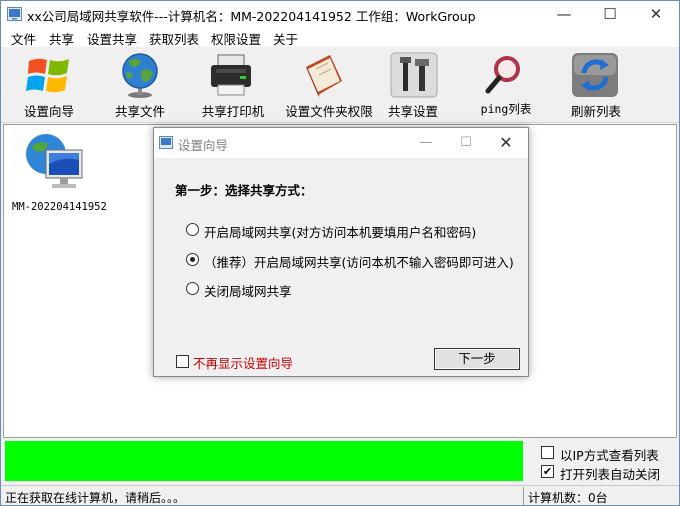 Image resolution: width=680 pixels, height=506 pixels. I want to click on toolbar-share-printer-button: 共享打印机, so click(233, 85).